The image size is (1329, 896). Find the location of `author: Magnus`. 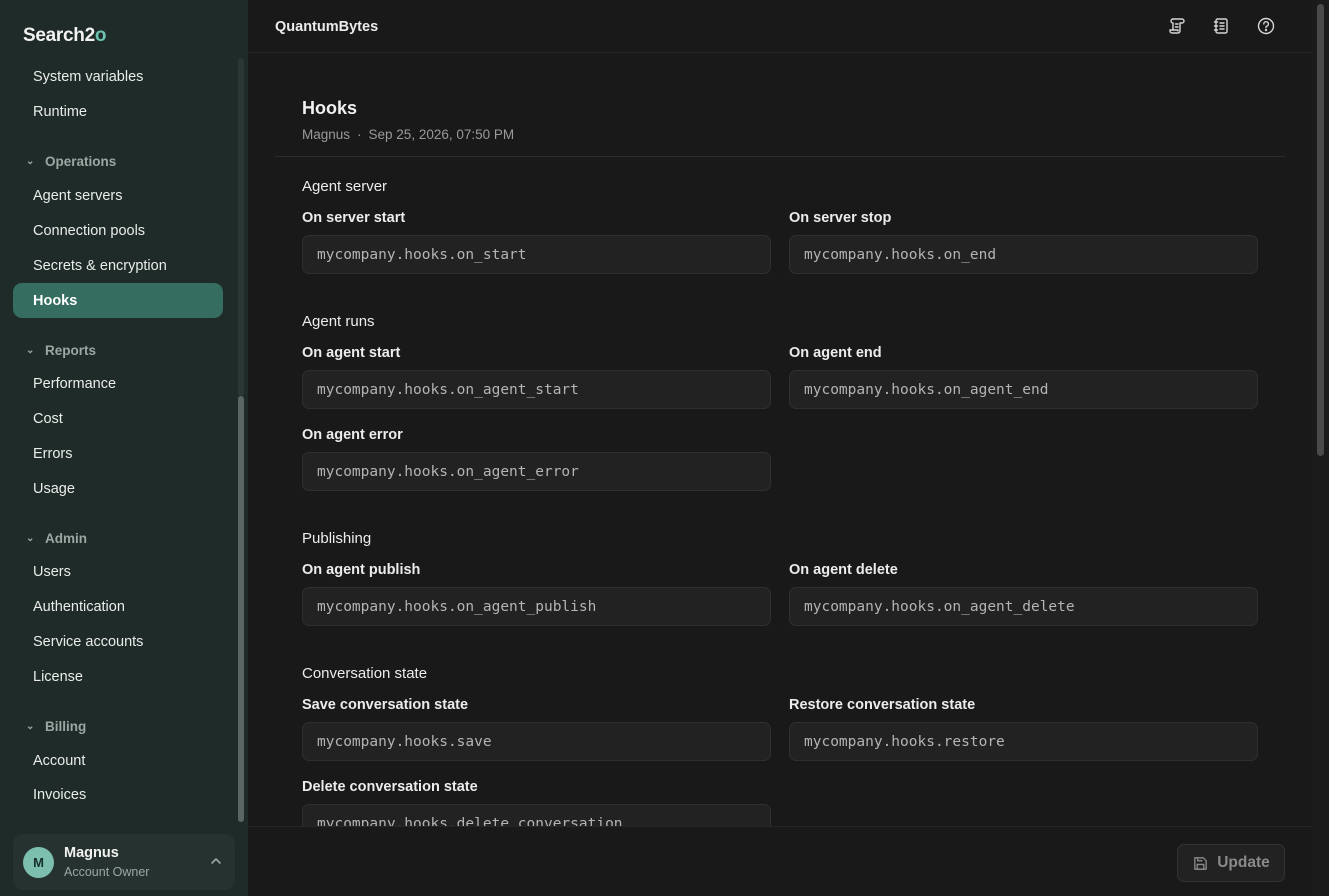

author: Magnus is located at coordinates (326, 134).